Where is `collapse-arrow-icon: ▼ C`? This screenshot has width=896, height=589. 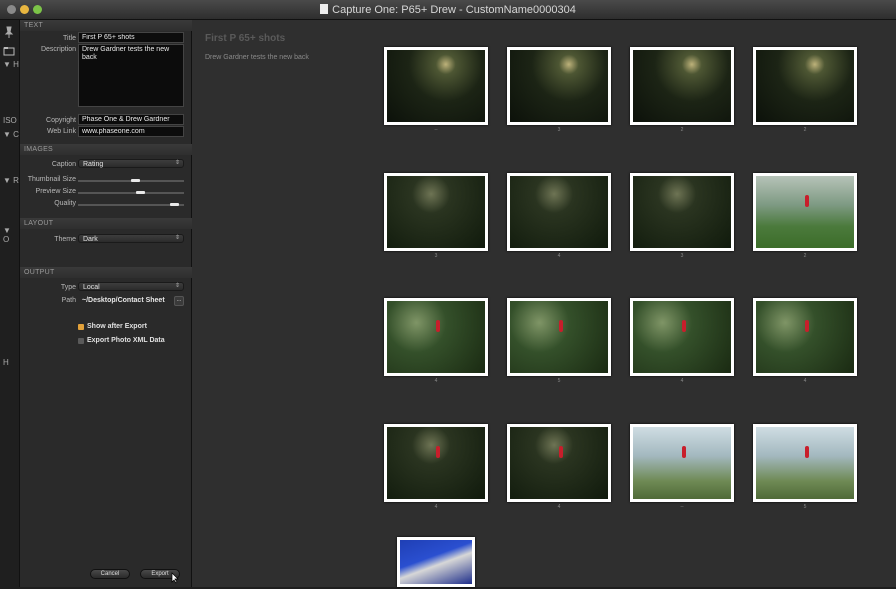
collapse-arrow-icon: ▼ C is located at coordinates (11, 134).